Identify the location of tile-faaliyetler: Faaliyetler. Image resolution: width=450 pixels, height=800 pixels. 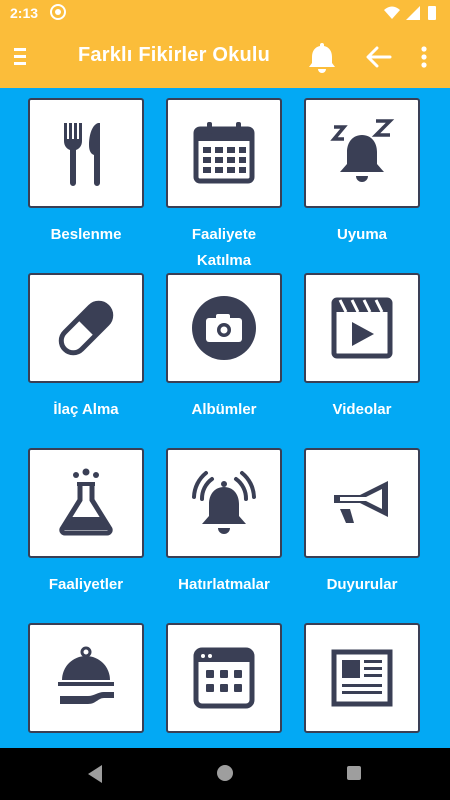
(86, 523).